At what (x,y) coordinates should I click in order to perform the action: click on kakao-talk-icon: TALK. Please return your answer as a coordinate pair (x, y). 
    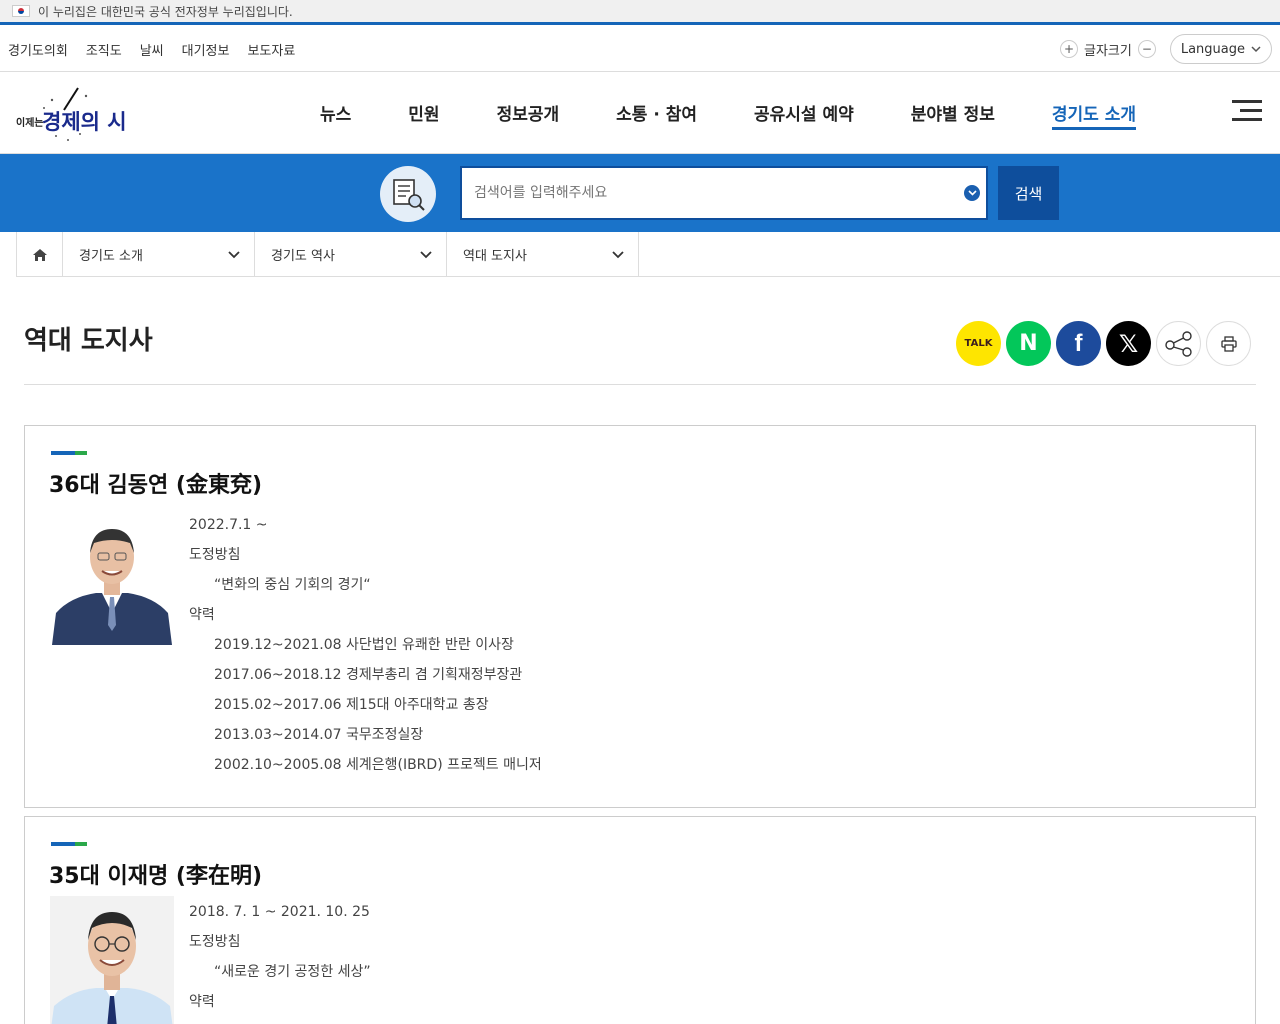
    Looking at the image, I should click on (978, 343).